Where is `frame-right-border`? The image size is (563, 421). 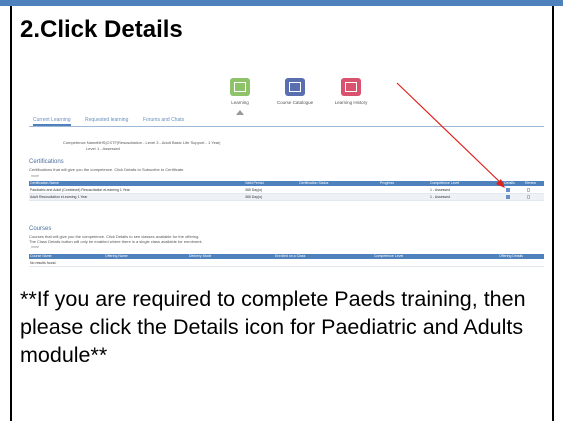 frame-right-border is located at coordinates (553, 213).